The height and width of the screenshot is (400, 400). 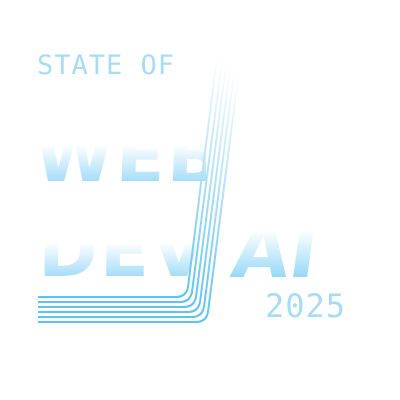 I want to click on logo-word-web: WEB, so click(x=129, y=157).